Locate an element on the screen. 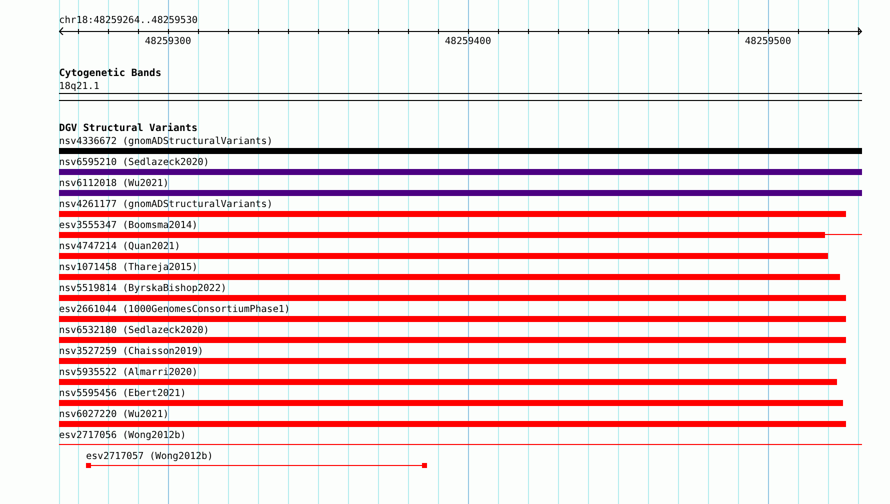 This screenshot has height=504, width=890. tick-label: 48259500 is located at coordinates (768, 41).